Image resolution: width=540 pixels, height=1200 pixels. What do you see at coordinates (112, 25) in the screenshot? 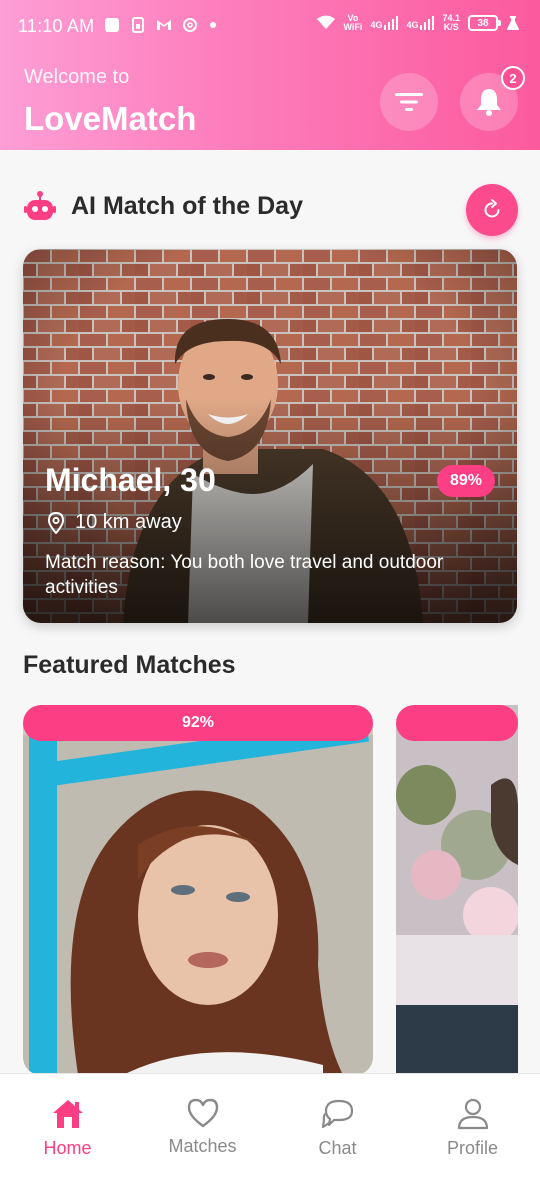
I see `square-app-icon` at bounding box center [112, 25].